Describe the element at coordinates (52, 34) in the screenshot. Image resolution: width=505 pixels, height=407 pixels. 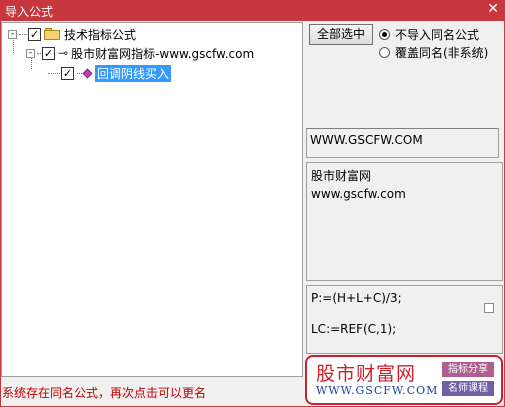
I see `folder-icon` at that location.